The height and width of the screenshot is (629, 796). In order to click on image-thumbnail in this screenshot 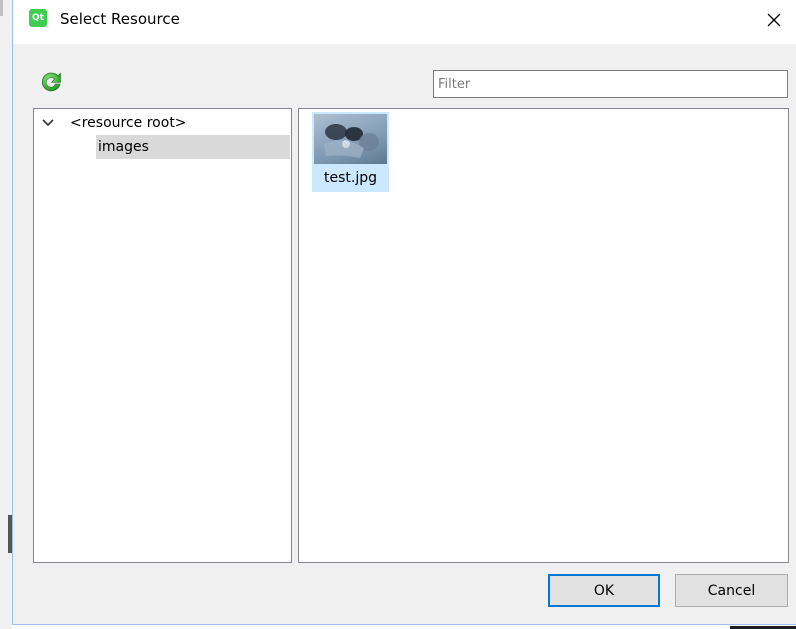, I will do `click(350, 139)`.